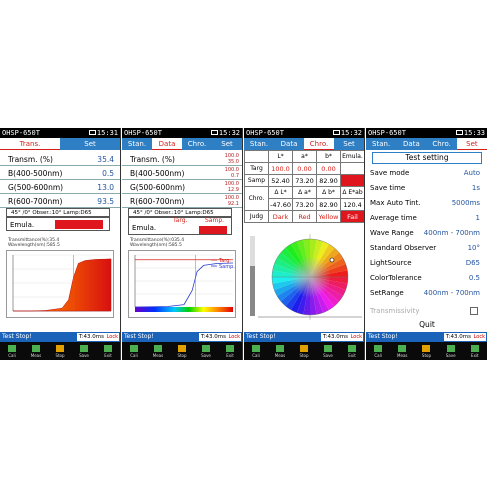 Image resolution: width=488 pixels, height=488 pixels. What do you see at coordinates (427, 324) in the screenshot?
I see `quit-button: Quit` at bounding box center [427, 324].